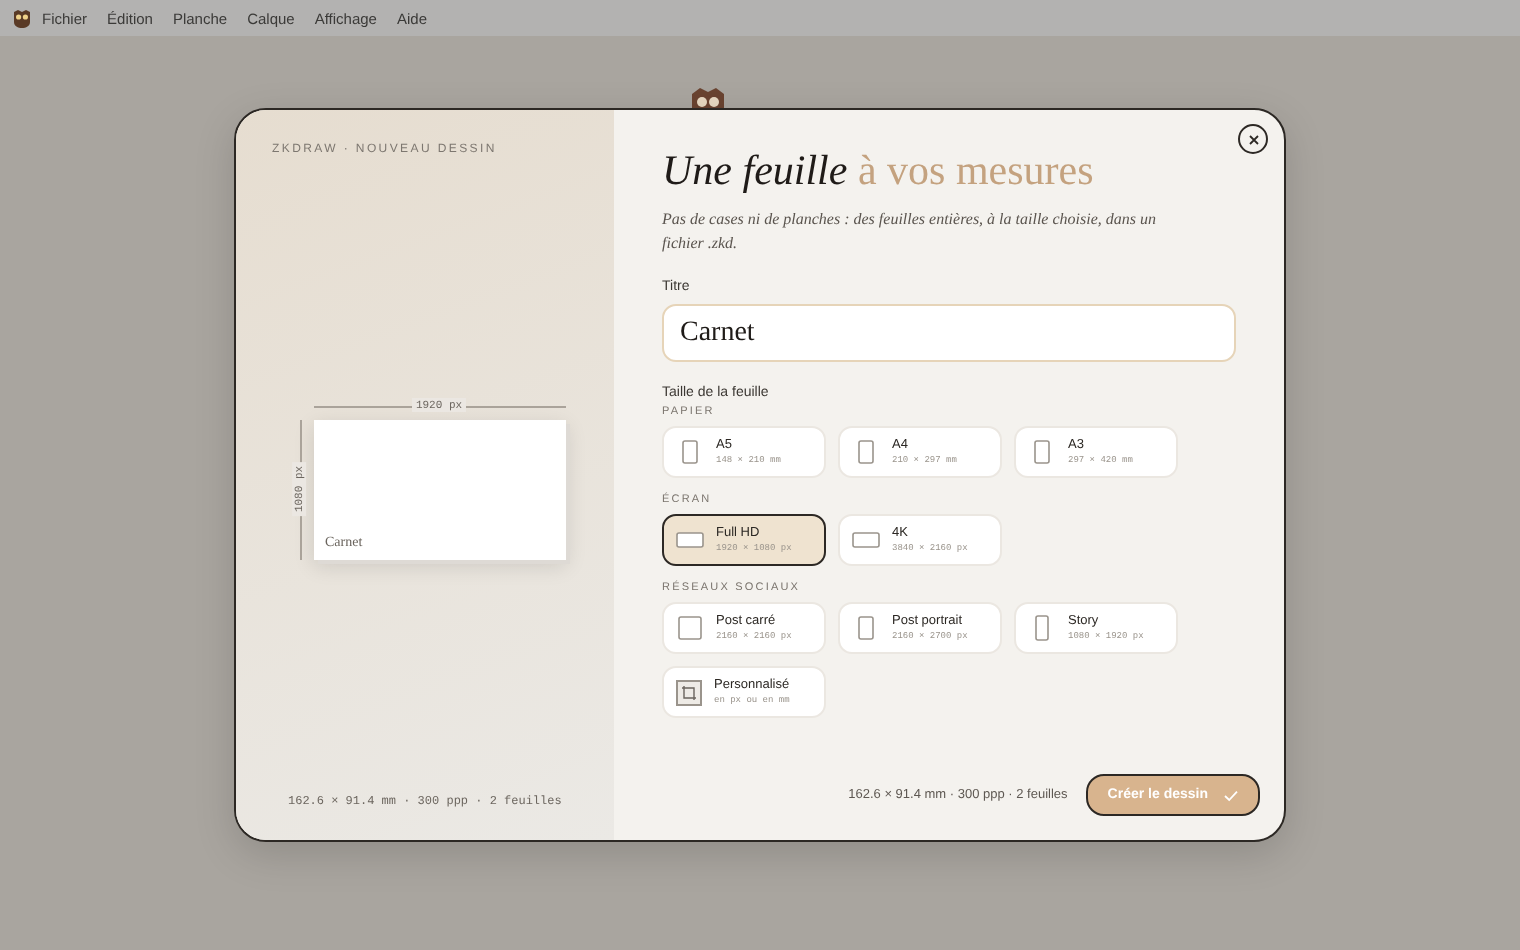  I want to click on close-button, so click(1253, 139).